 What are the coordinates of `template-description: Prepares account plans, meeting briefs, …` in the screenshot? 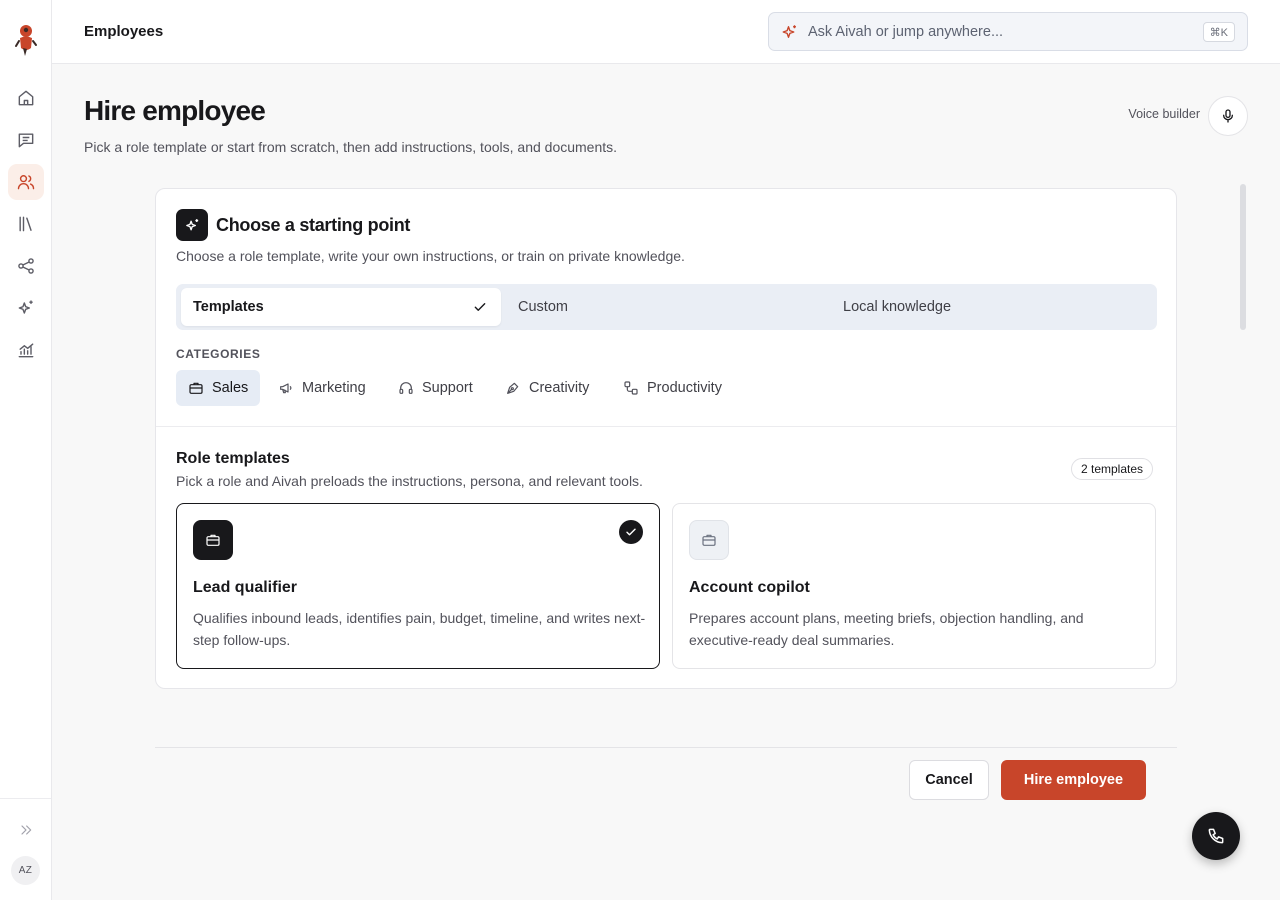 It's located at (886, 629).